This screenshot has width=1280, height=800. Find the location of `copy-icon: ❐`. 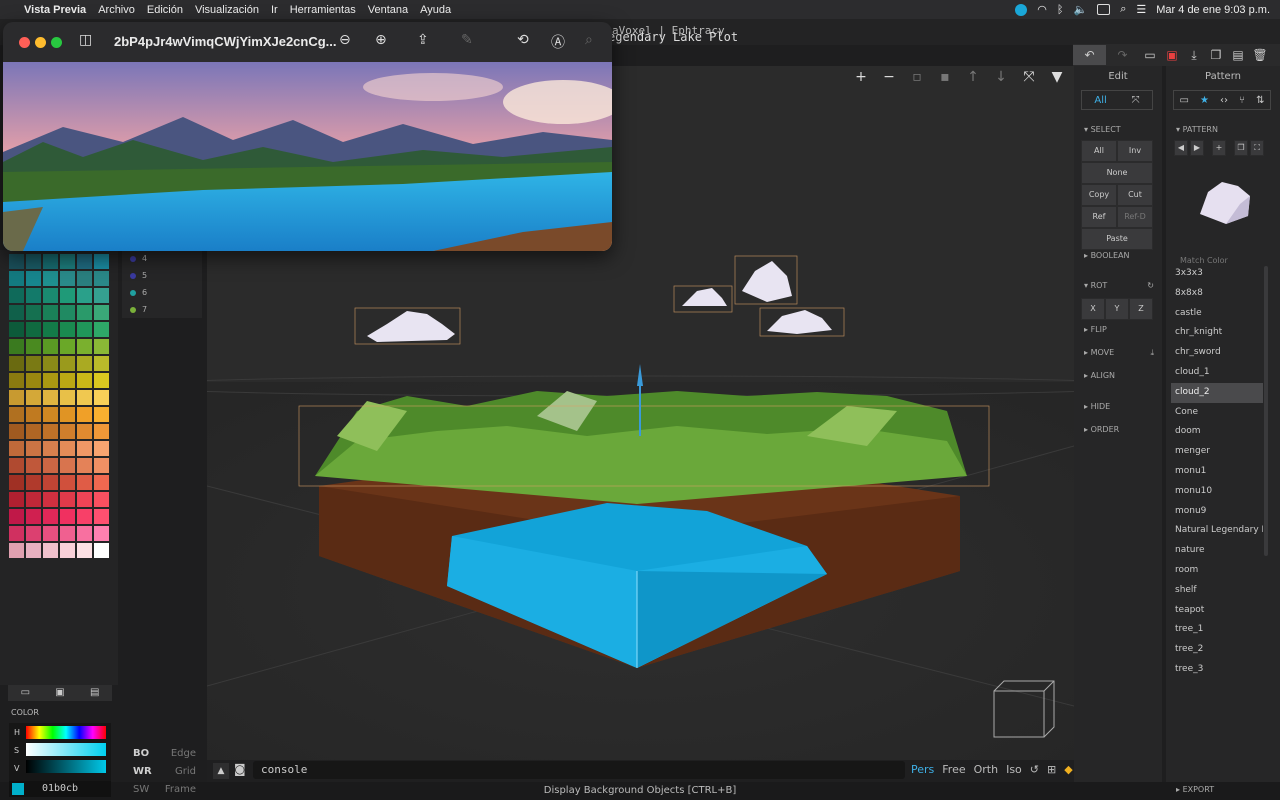

copy-icon: ❐ is located at coordinates (1216, 55).